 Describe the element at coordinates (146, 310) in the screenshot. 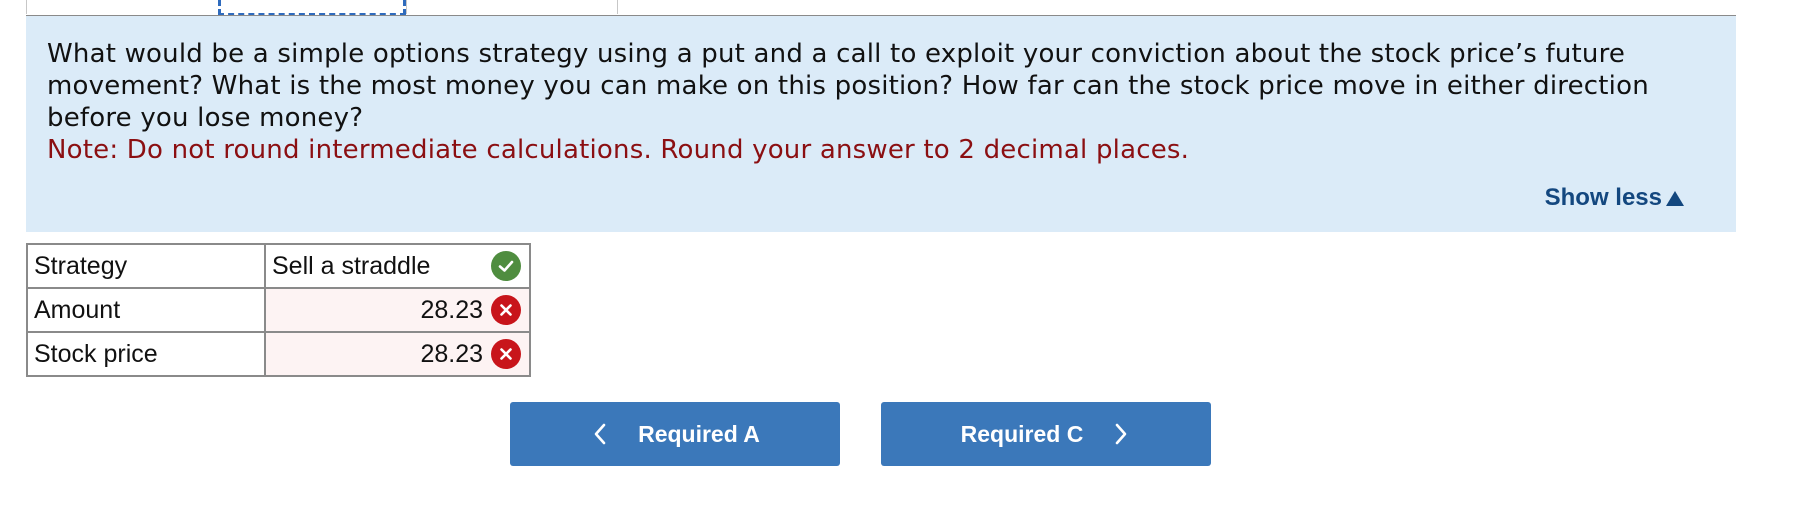

I see `row-label-amount: Amount` at that location.